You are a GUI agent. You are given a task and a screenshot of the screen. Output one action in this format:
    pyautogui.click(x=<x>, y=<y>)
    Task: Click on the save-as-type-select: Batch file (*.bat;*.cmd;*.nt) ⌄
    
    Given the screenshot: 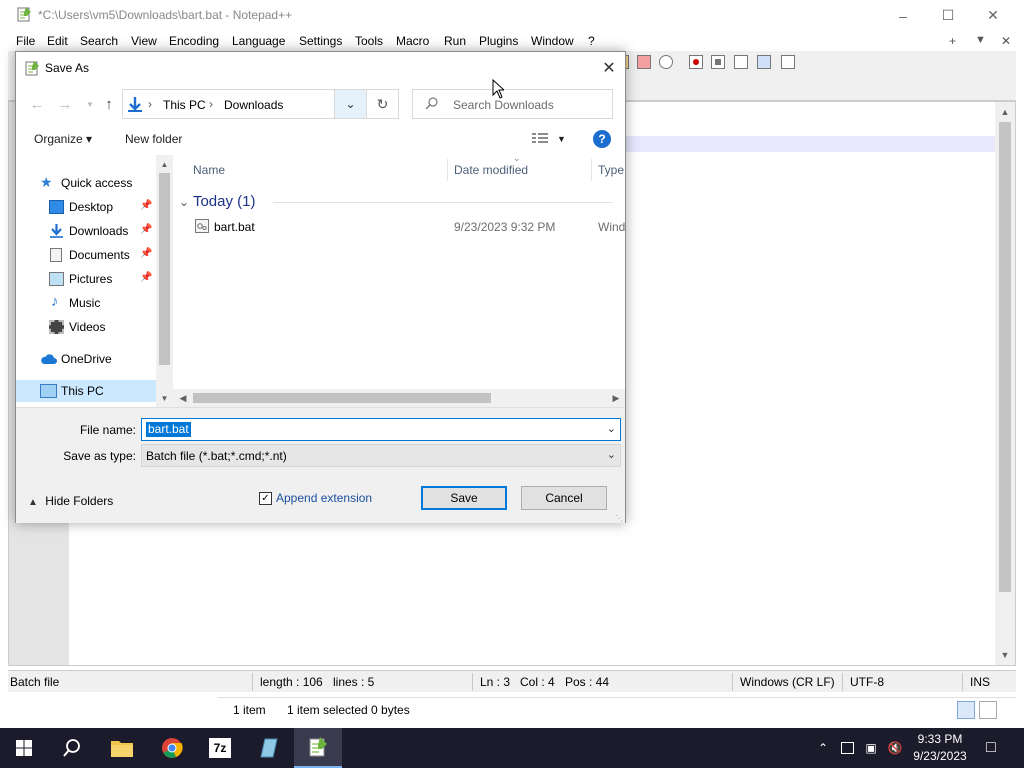 What is the action you would take?
    pyautogui.click(x=381, y=455)
    